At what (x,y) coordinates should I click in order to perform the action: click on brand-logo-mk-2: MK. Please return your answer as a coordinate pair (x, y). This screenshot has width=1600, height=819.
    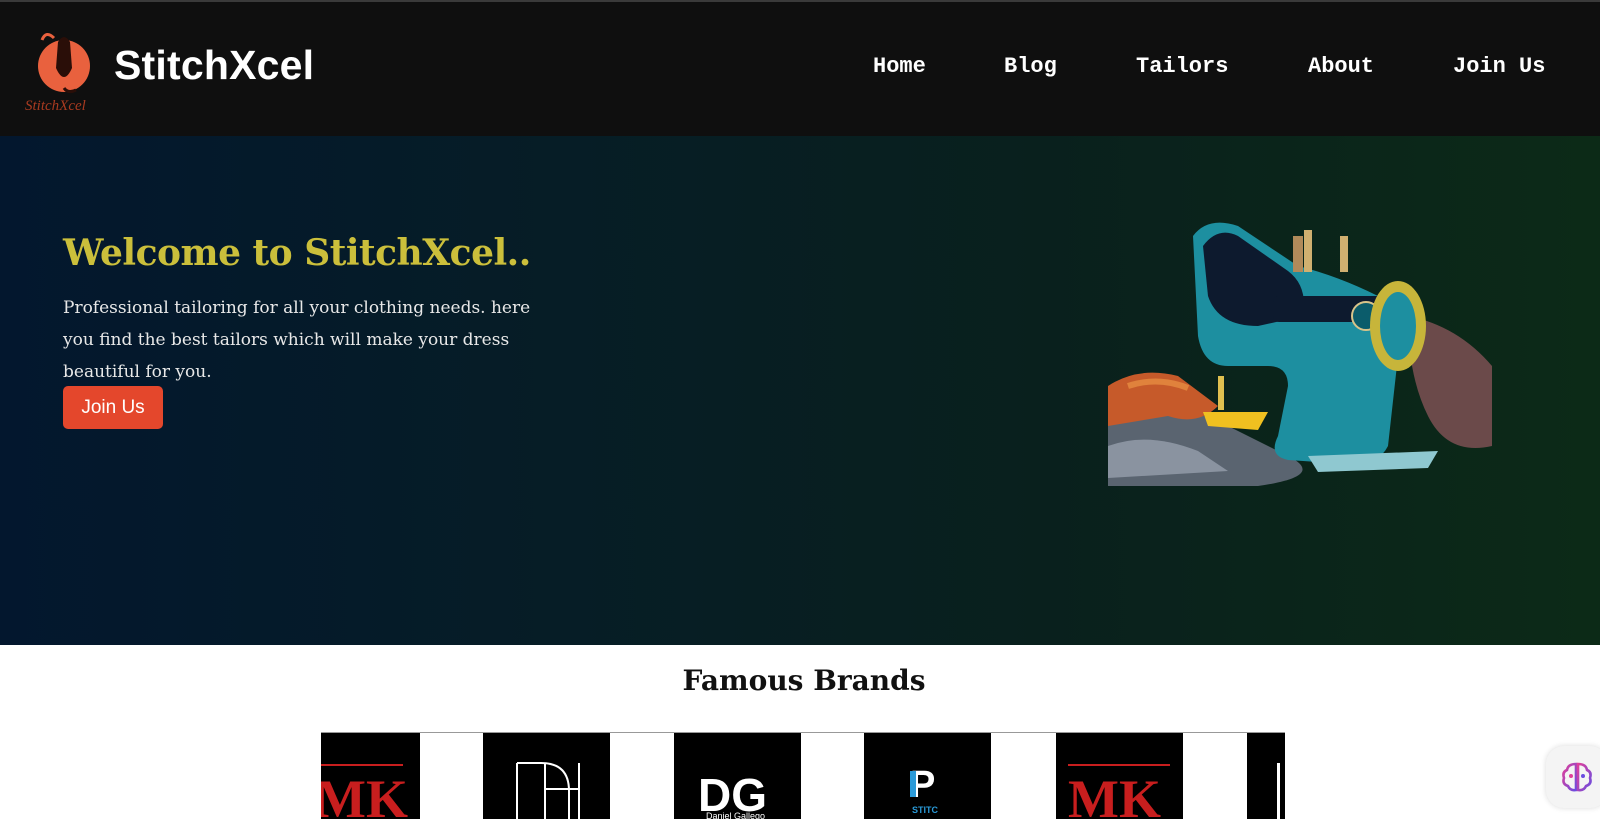
    Looking at the image, I should click on (1119, 776).